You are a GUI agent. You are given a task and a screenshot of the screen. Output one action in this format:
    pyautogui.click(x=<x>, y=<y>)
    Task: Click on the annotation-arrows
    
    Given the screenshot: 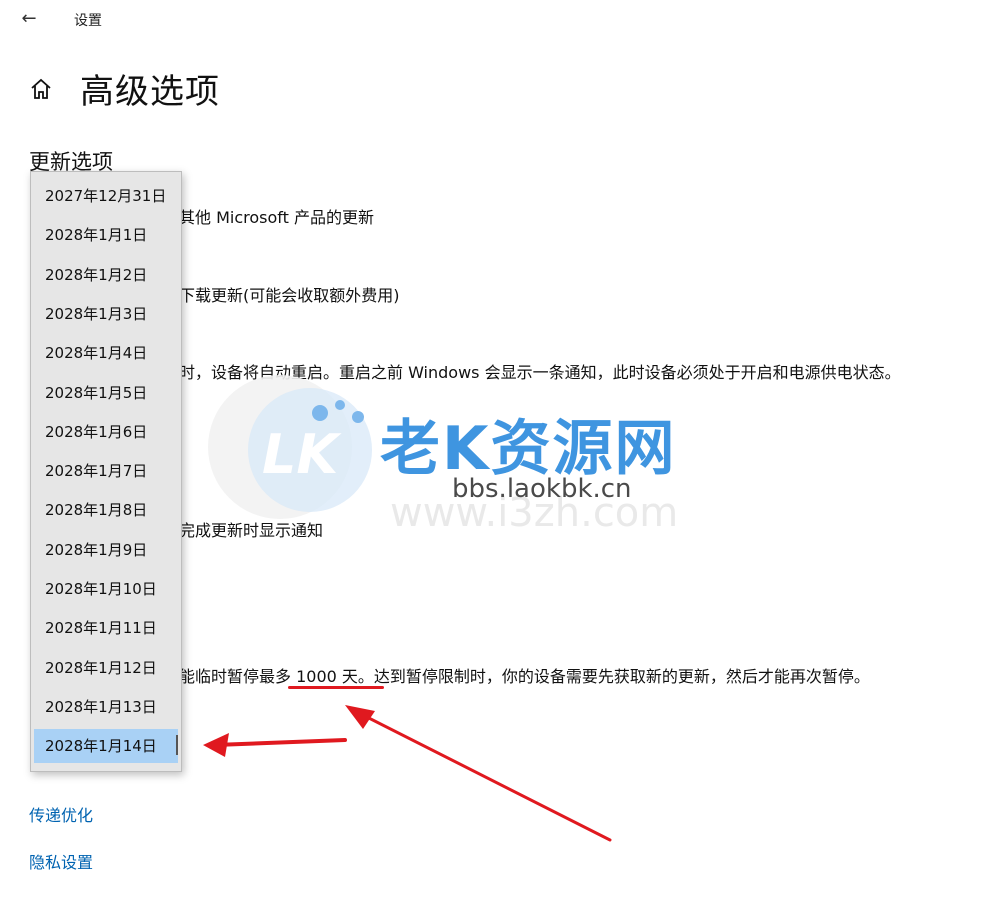 What is the action you would take?
    pyautogui.click(x=407, y=773)
    